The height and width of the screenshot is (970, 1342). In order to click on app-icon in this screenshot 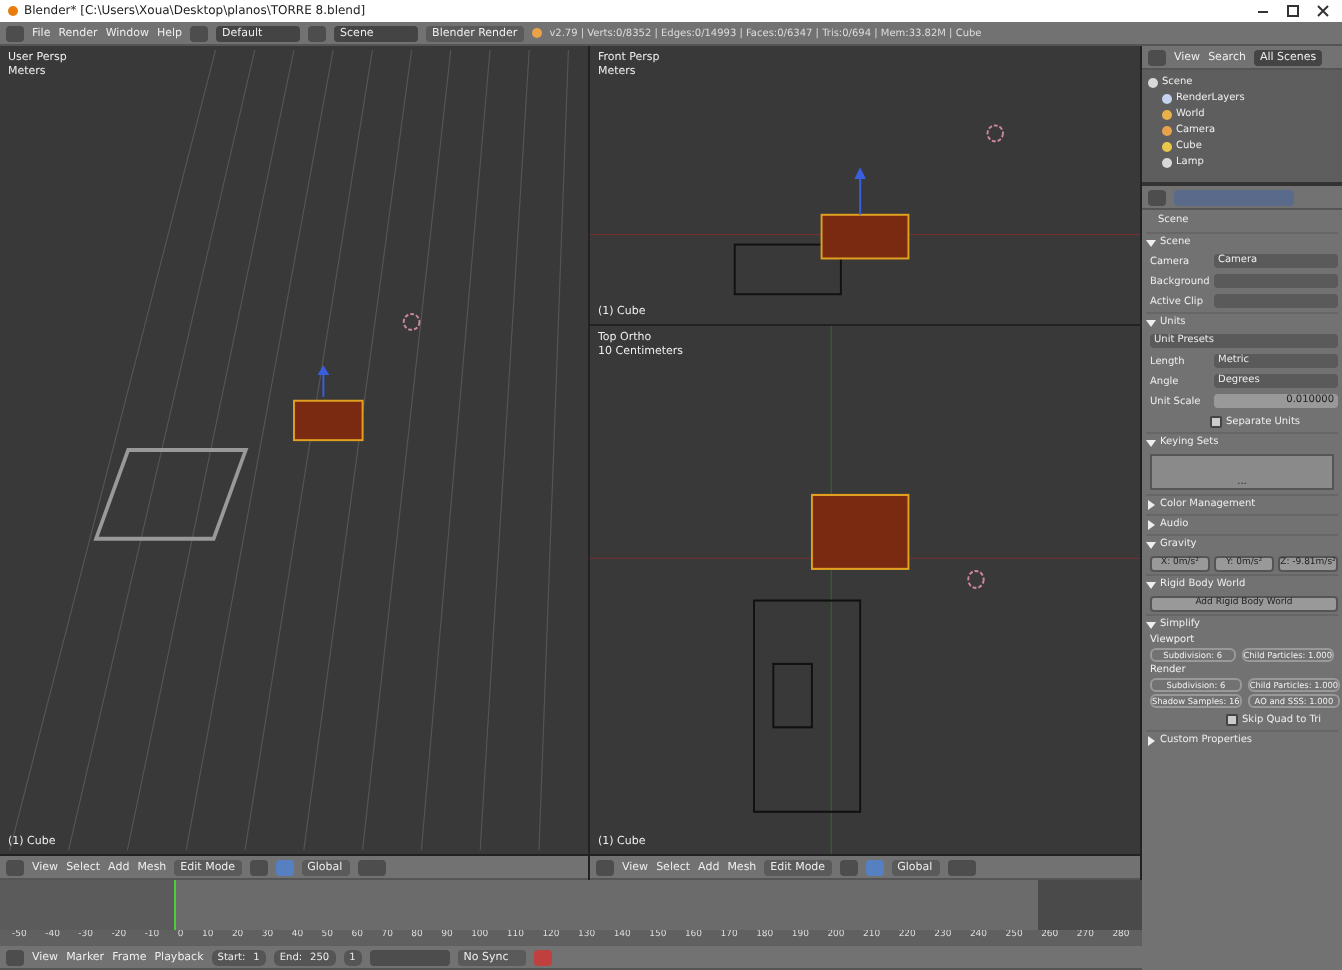, I will do `click(13, 11)`.